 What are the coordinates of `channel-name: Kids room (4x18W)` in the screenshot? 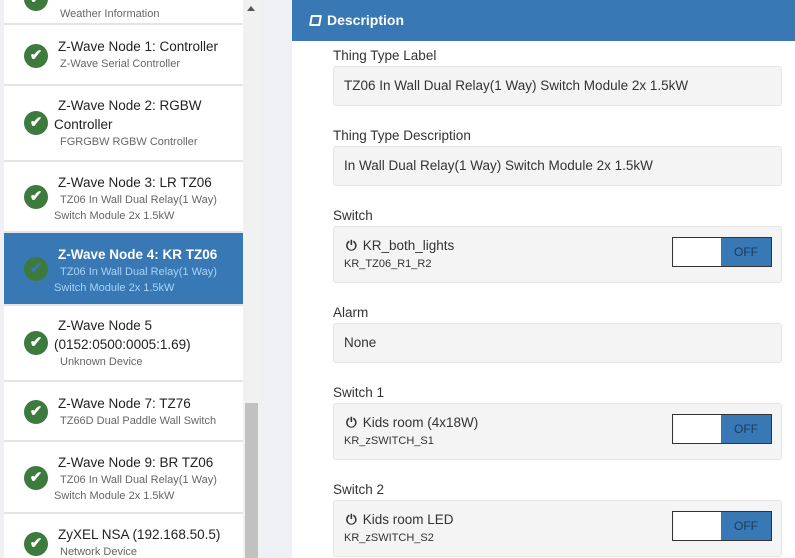 It's located at (420, 422).